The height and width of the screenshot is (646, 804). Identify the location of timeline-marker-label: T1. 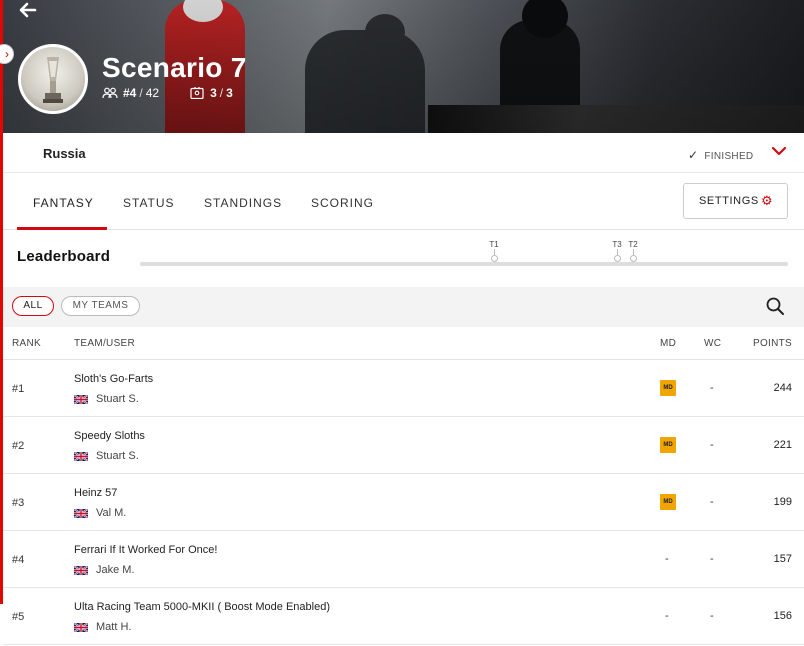
(494, 244).